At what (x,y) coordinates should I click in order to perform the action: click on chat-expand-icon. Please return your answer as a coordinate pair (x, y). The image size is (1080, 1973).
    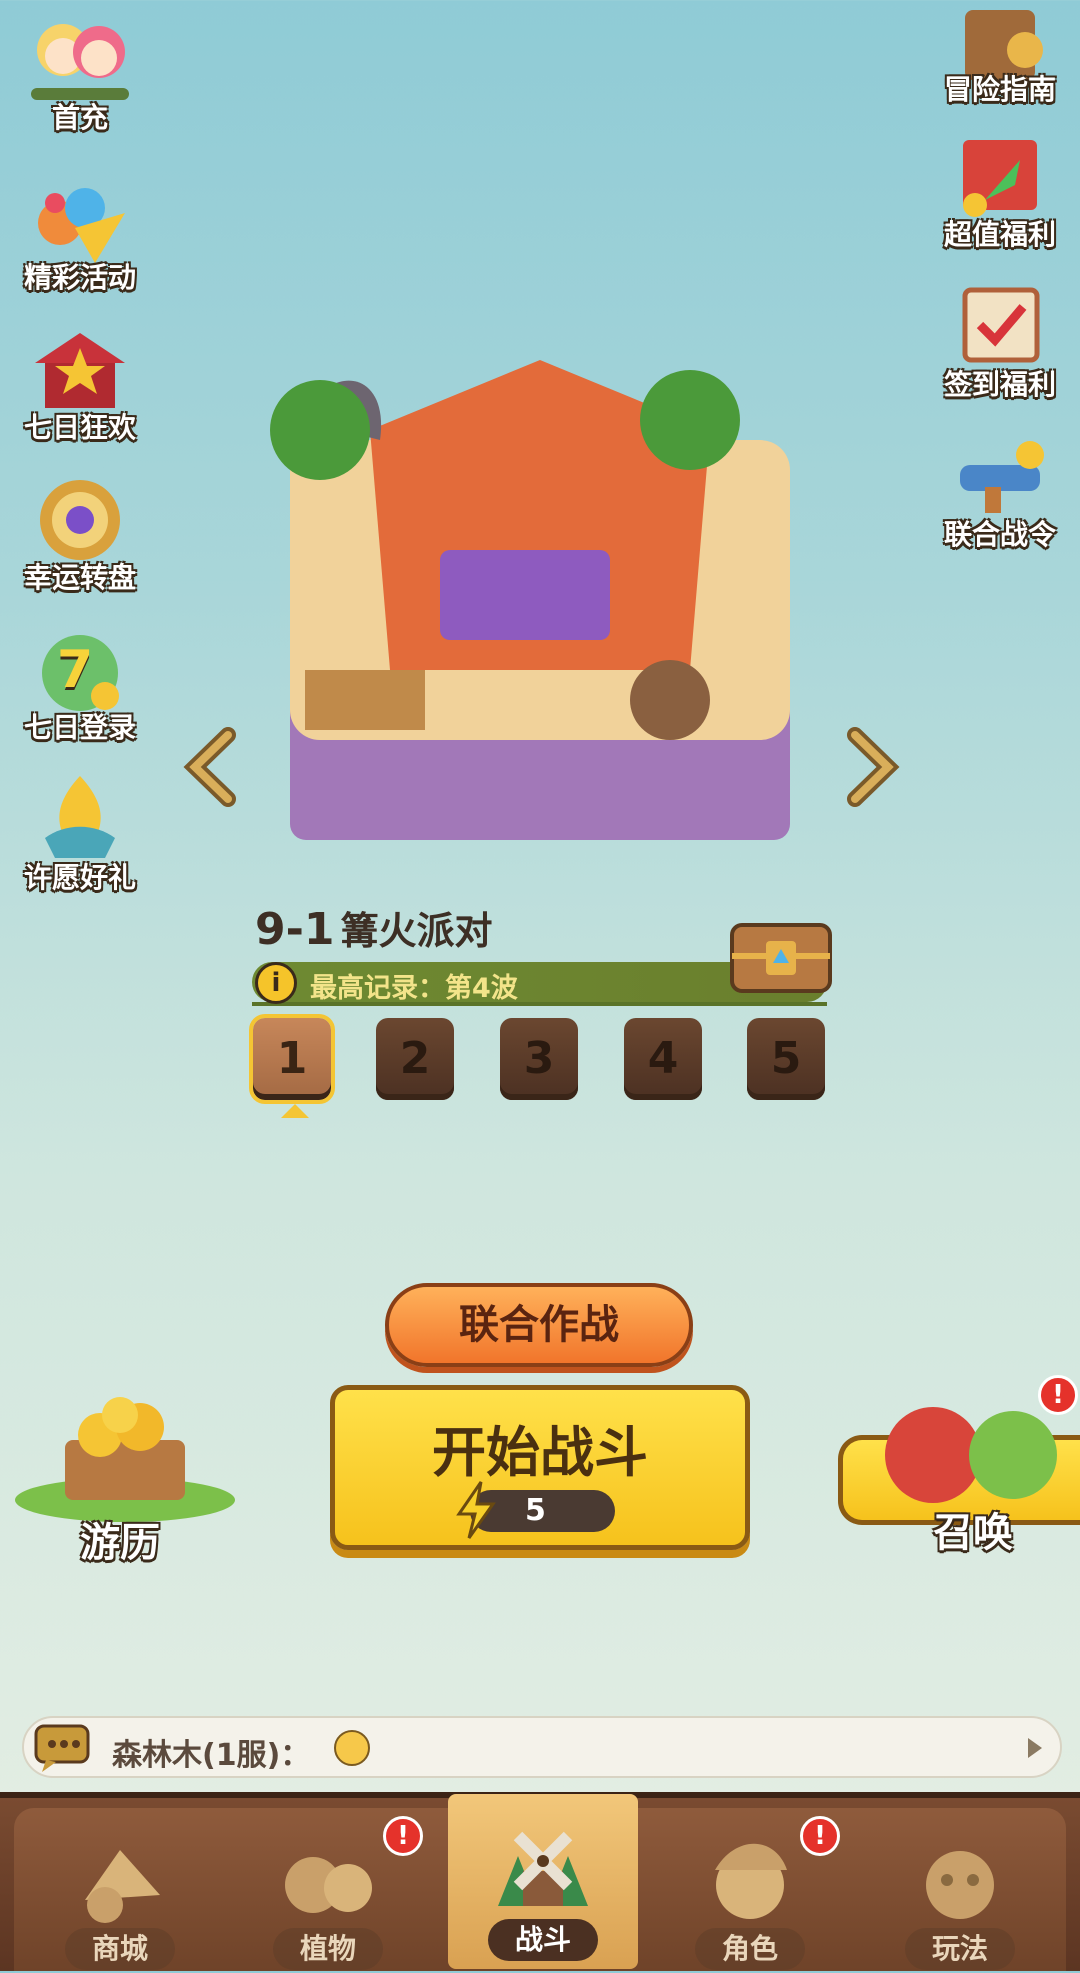
    Looking at the image, I should click on (1035, 1748).